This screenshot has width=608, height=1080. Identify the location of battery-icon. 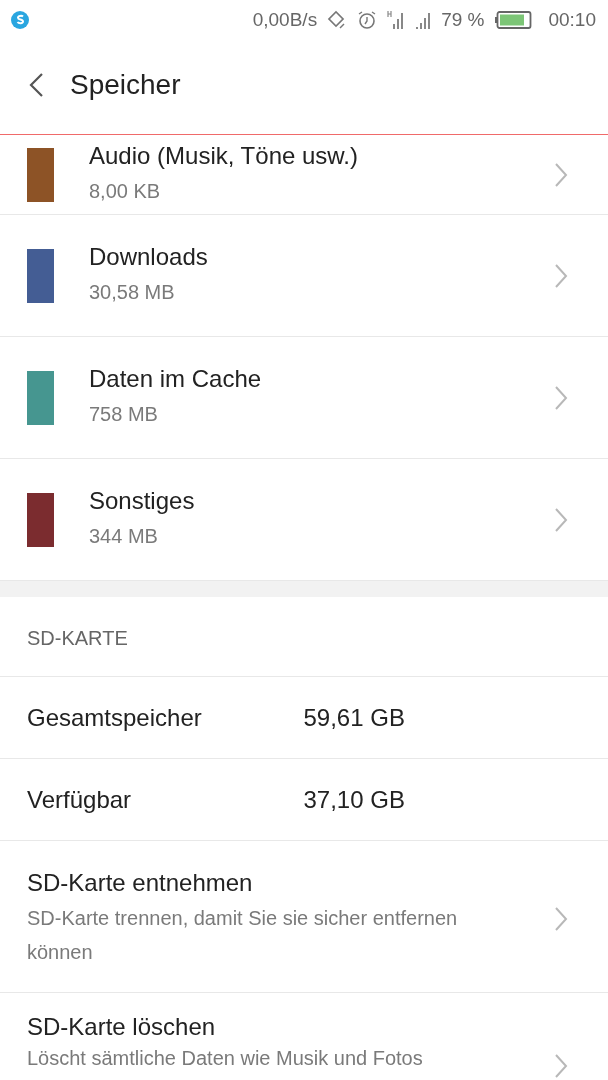
(513, 20).